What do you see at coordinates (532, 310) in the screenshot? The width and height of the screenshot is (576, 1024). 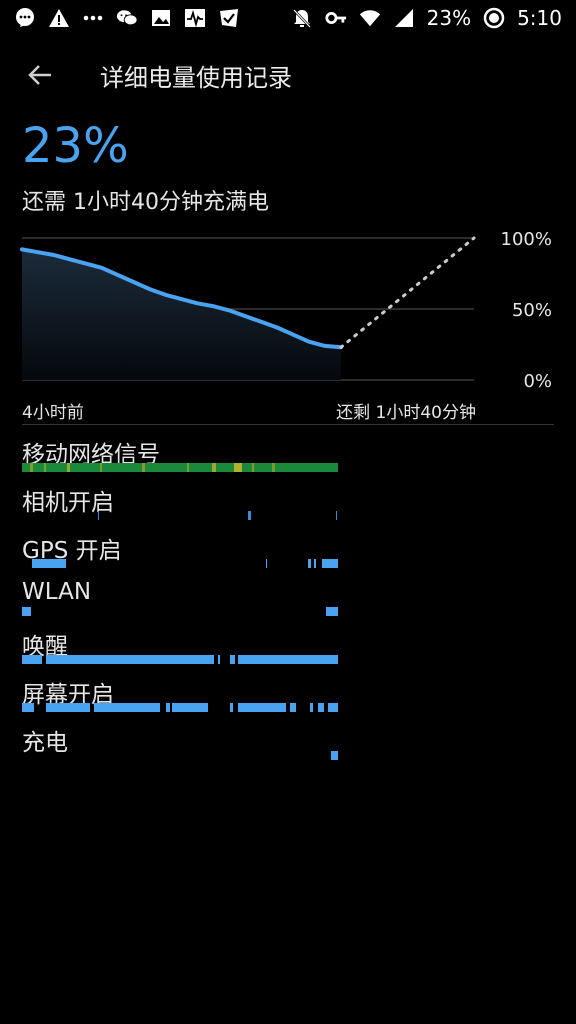 I see `y-tick-label: 50%` at bounding box center [532, 310].